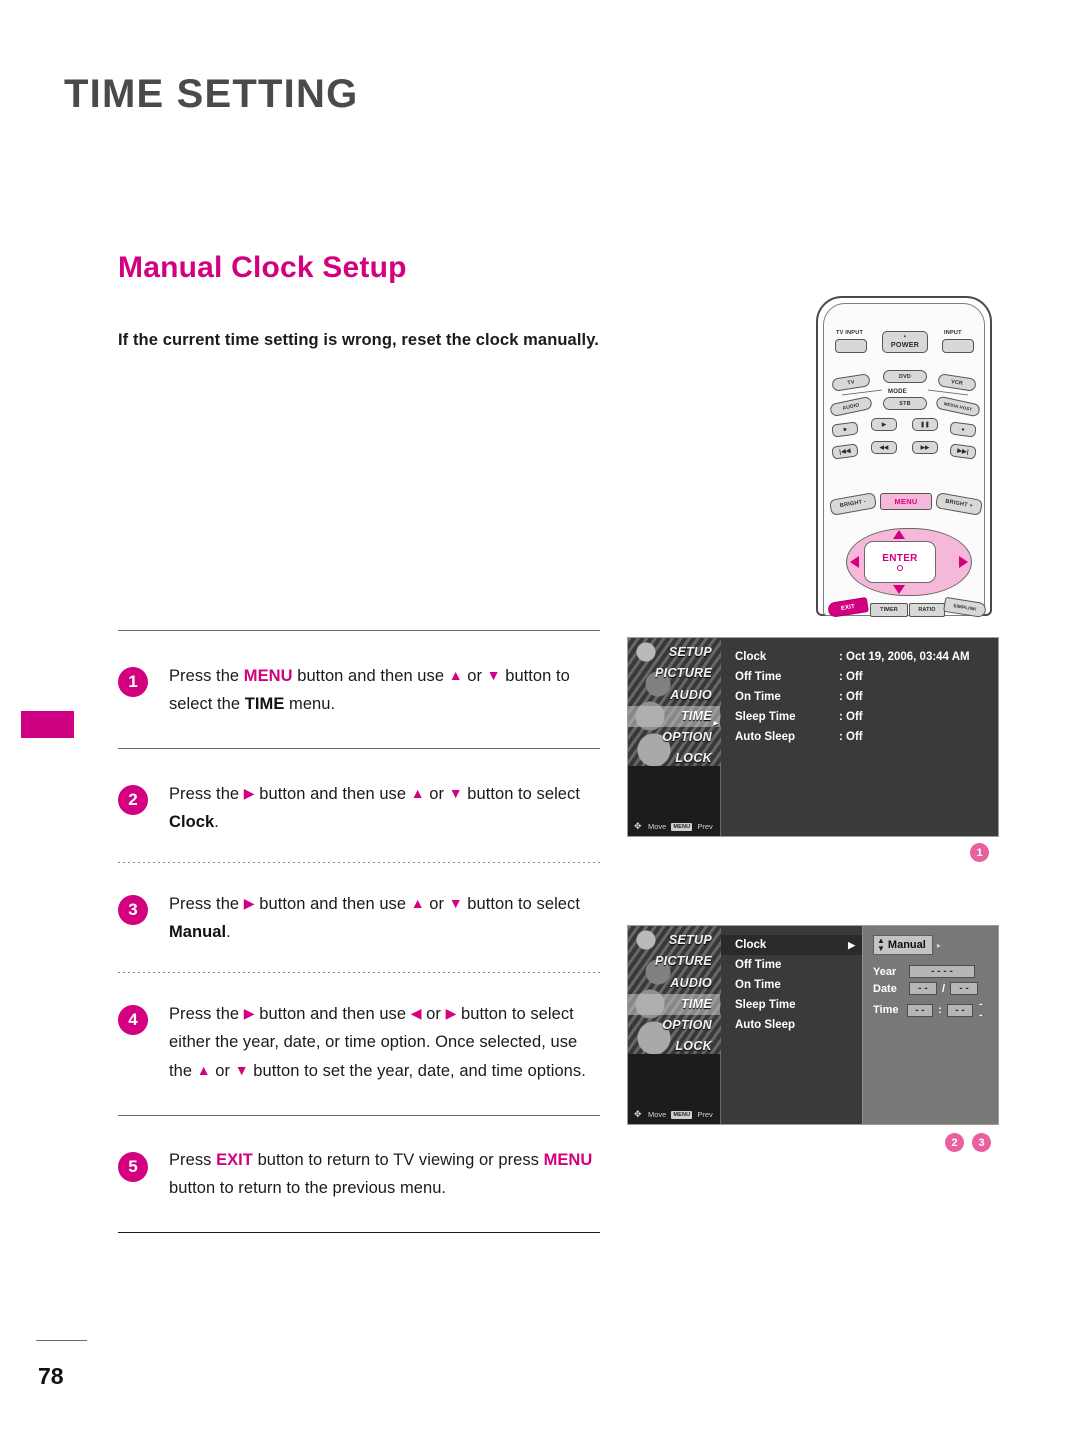 The image size is (1080, 1439). Describe the element at coordinates (751, 657) in the screenshot. I see `setting-label: Clock` at that location.